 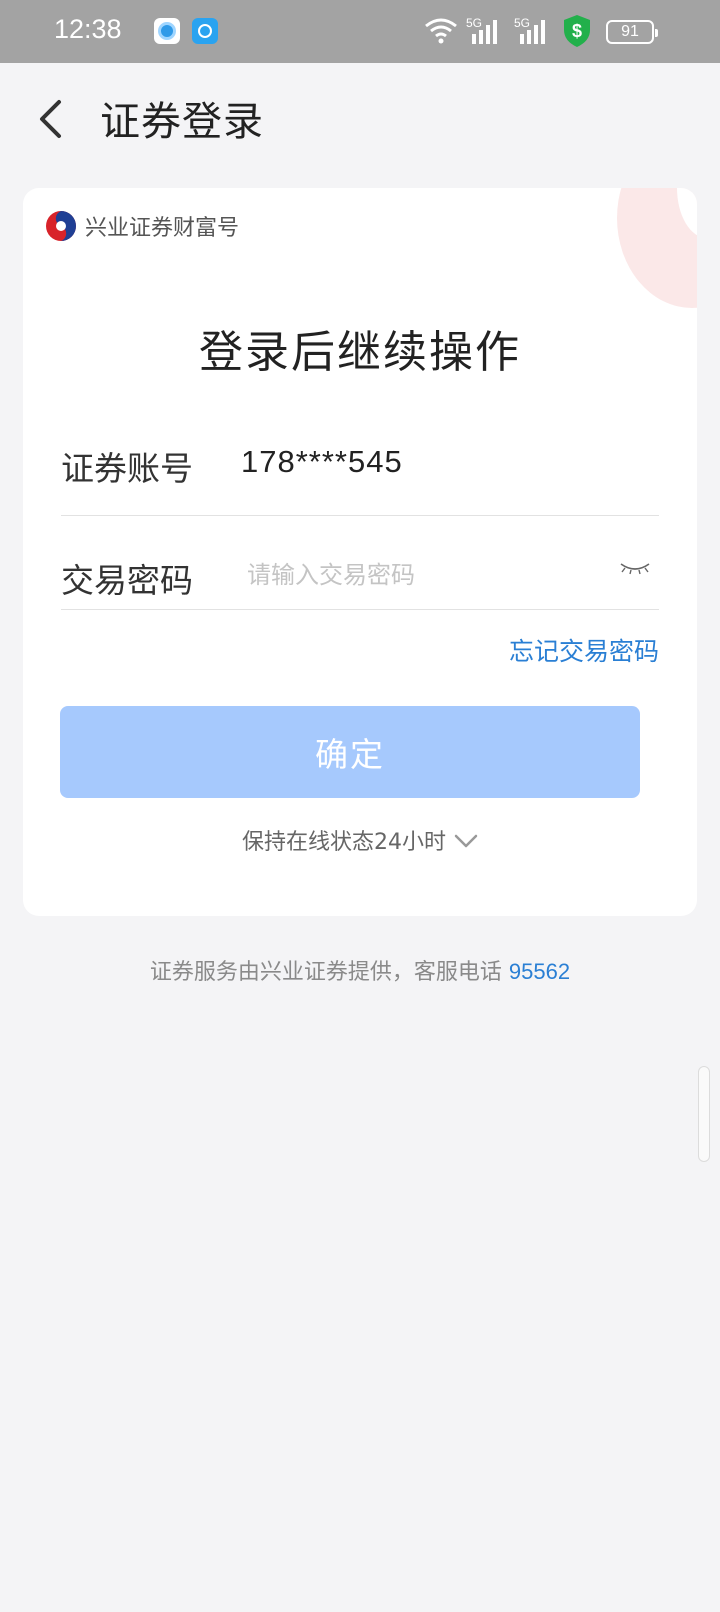 I want to click on footer-note: 证券服务由兴业证券提供，客服电话 95562, so click(x=360, y=970).